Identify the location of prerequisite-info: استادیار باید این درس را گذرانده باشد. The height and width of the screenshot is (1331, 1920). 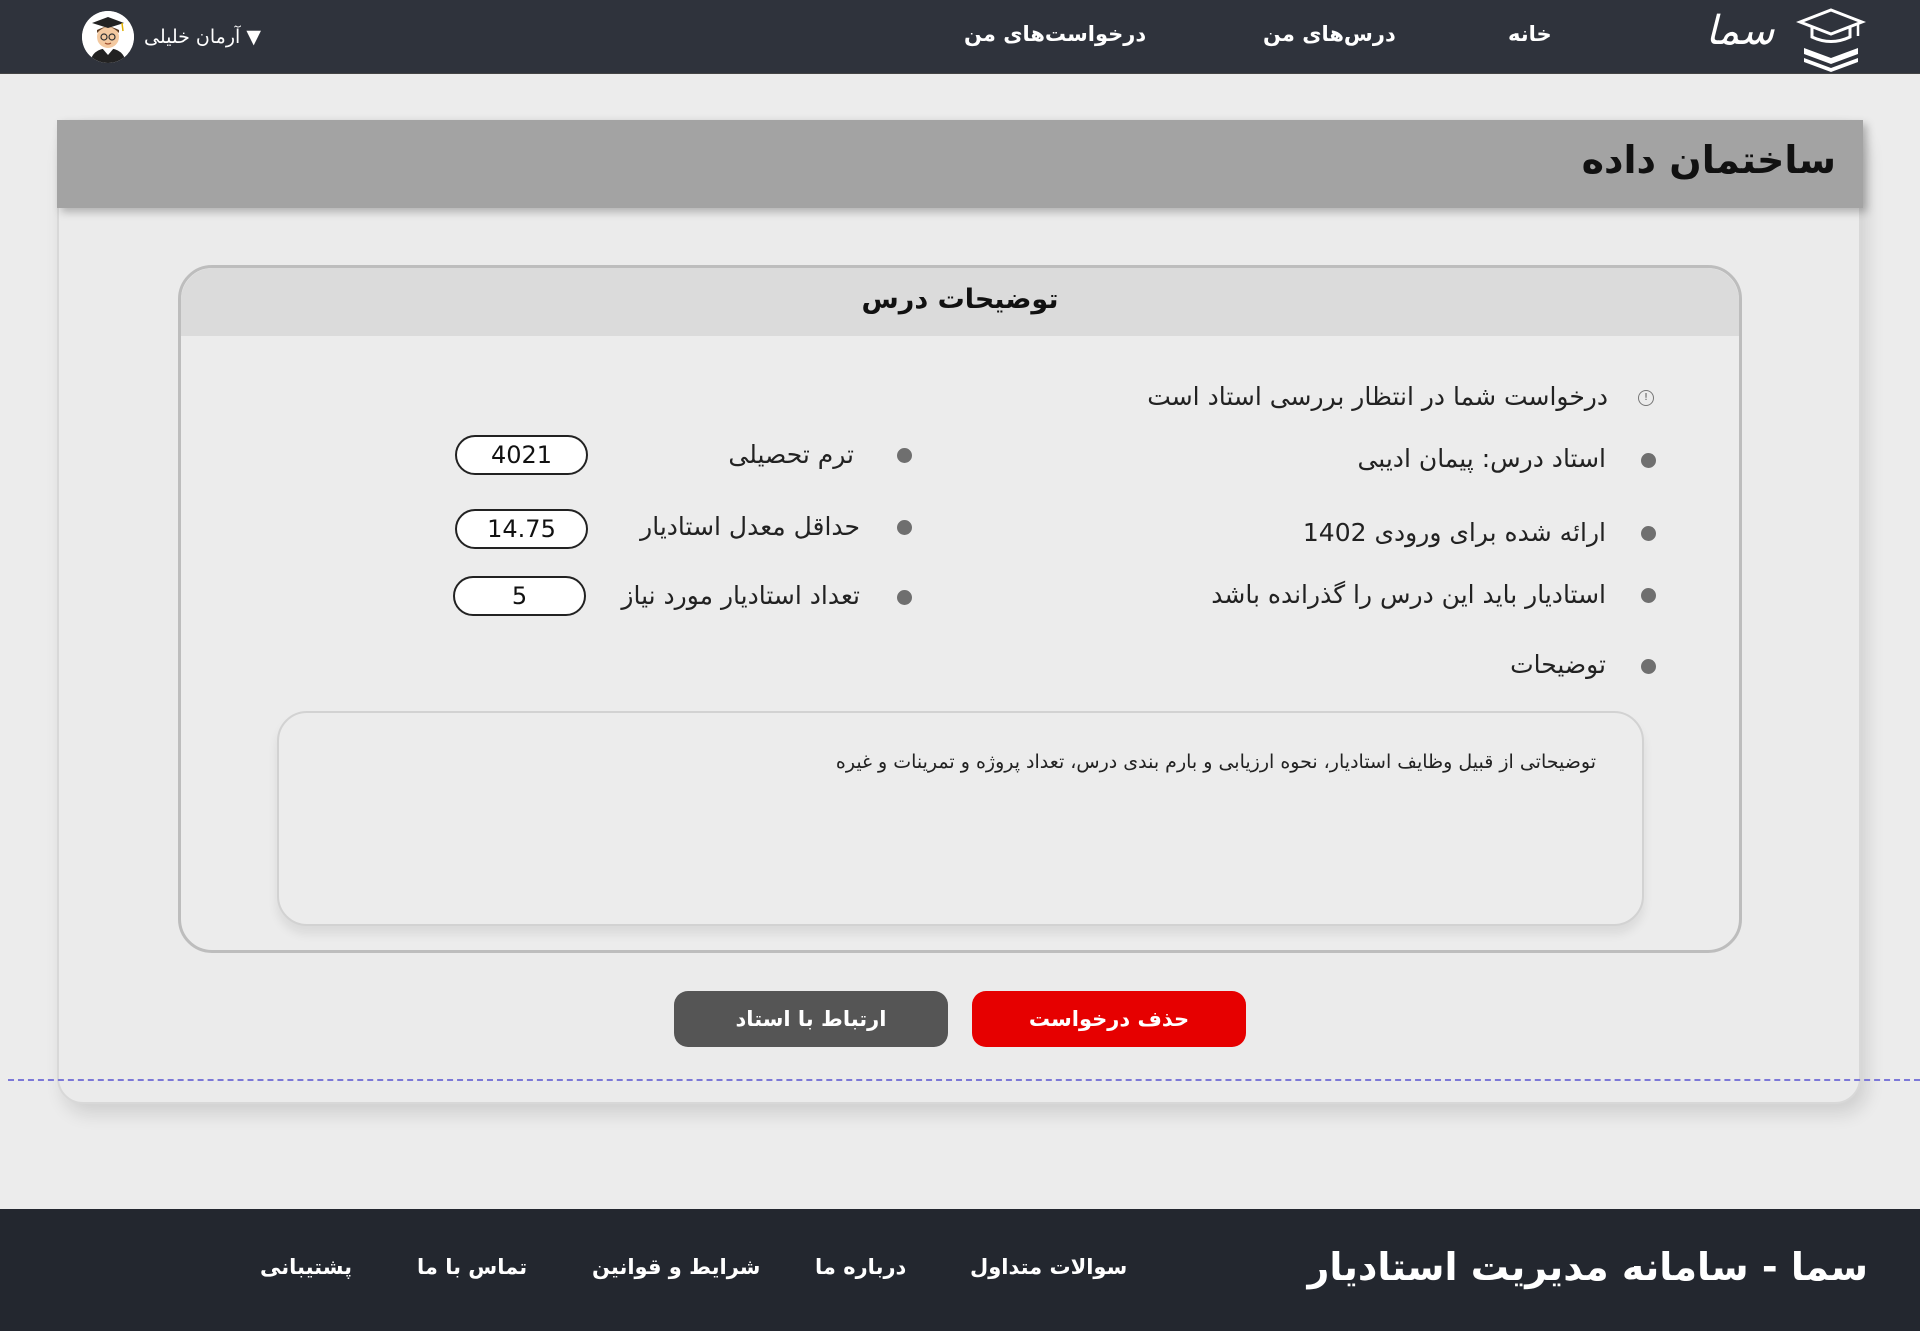
(1408, 594).